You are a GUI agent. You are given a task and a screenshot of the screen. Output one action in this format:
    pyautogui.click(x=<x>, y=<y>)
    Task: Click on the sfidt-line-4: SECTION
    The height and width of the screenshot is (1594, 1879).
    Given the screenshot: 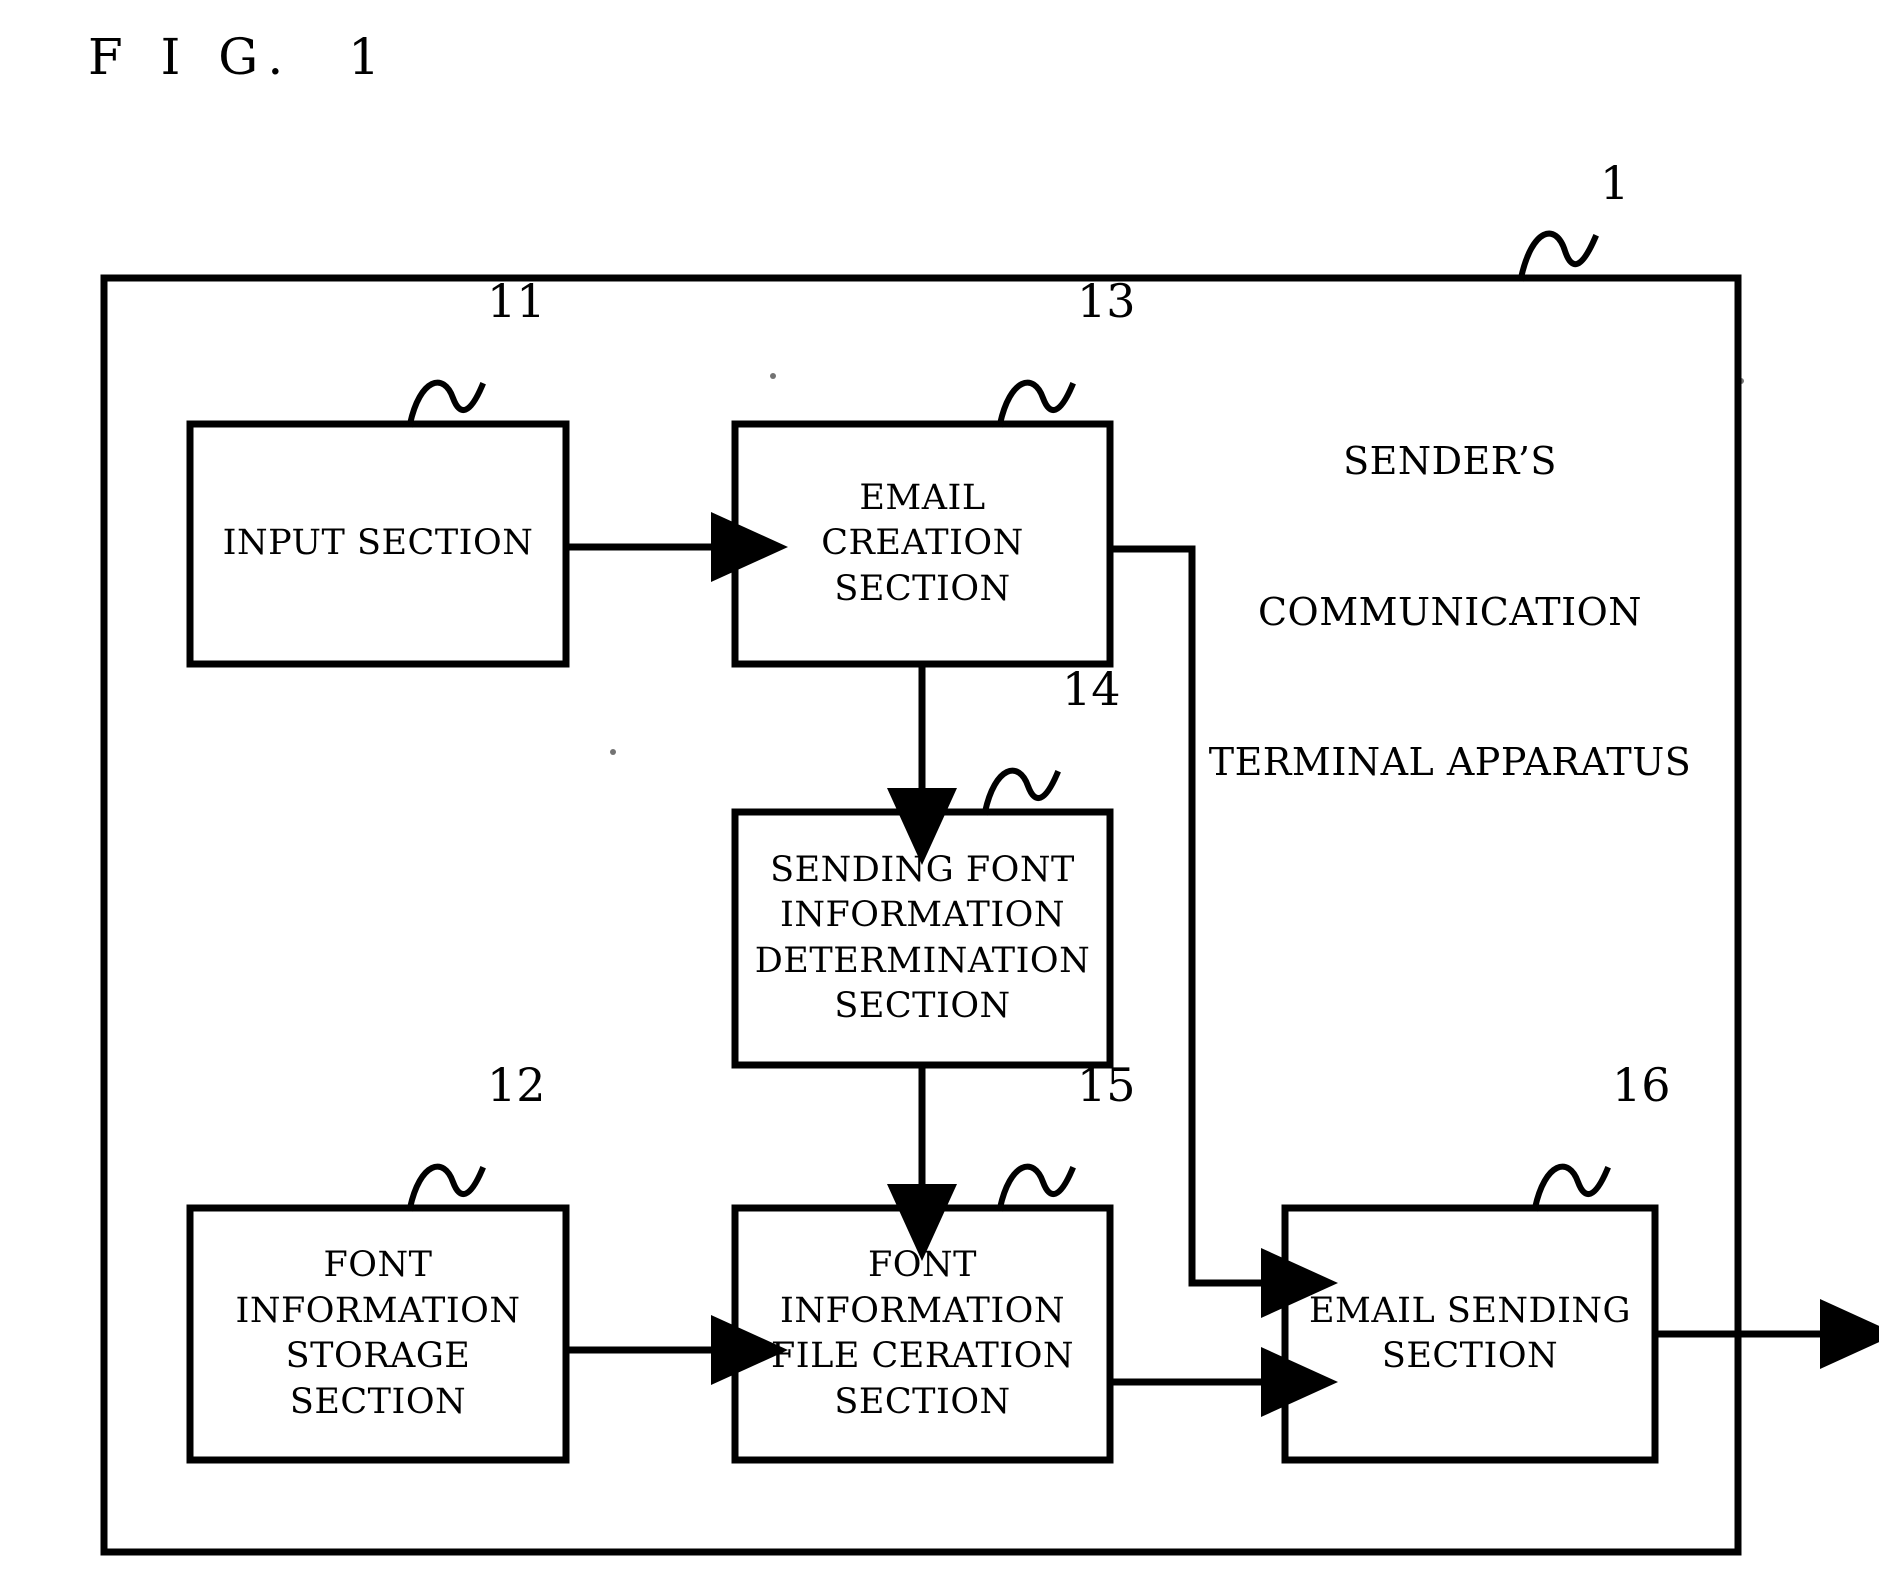 What is the action you would take?
    pyautogui.click(x=922, y=1006)
    